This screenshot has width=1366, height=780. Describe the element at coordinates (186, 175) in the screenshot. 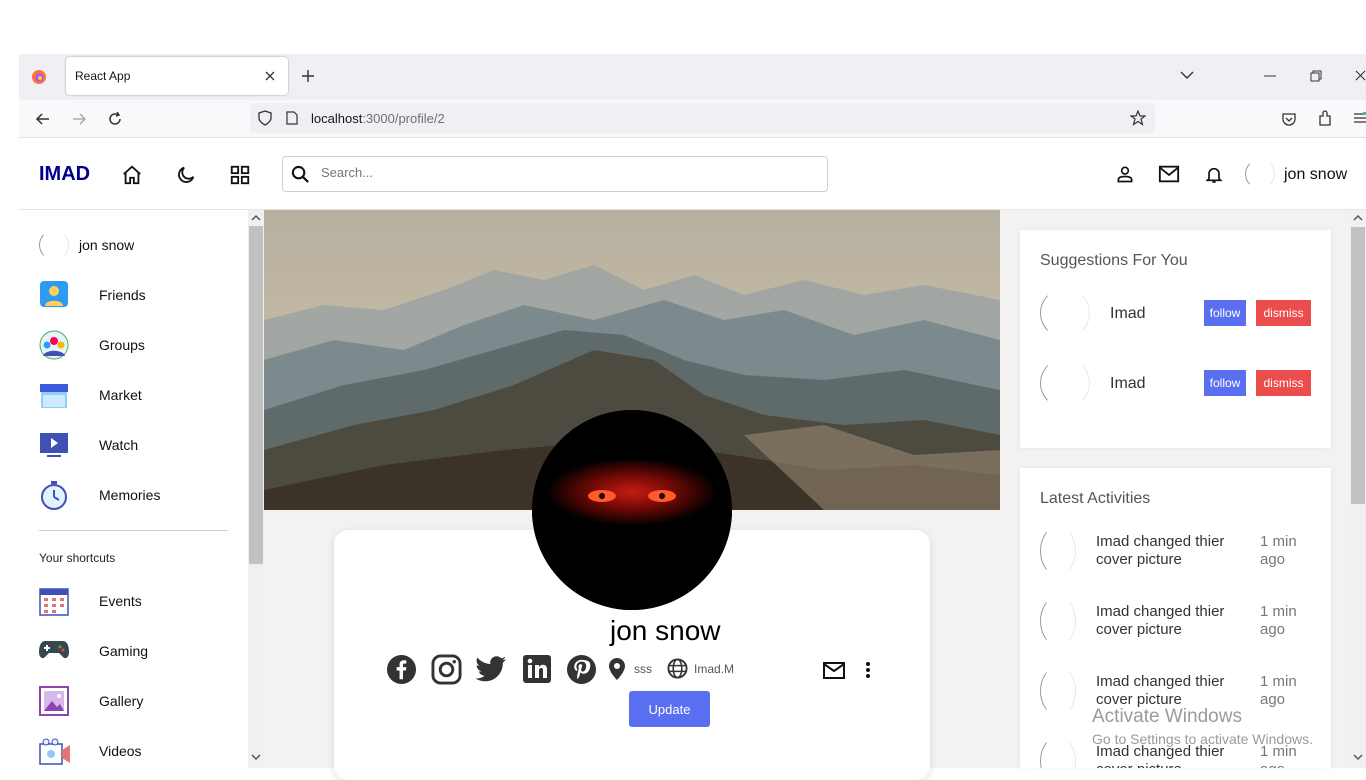

I see `dark-mode-icon` at that location.